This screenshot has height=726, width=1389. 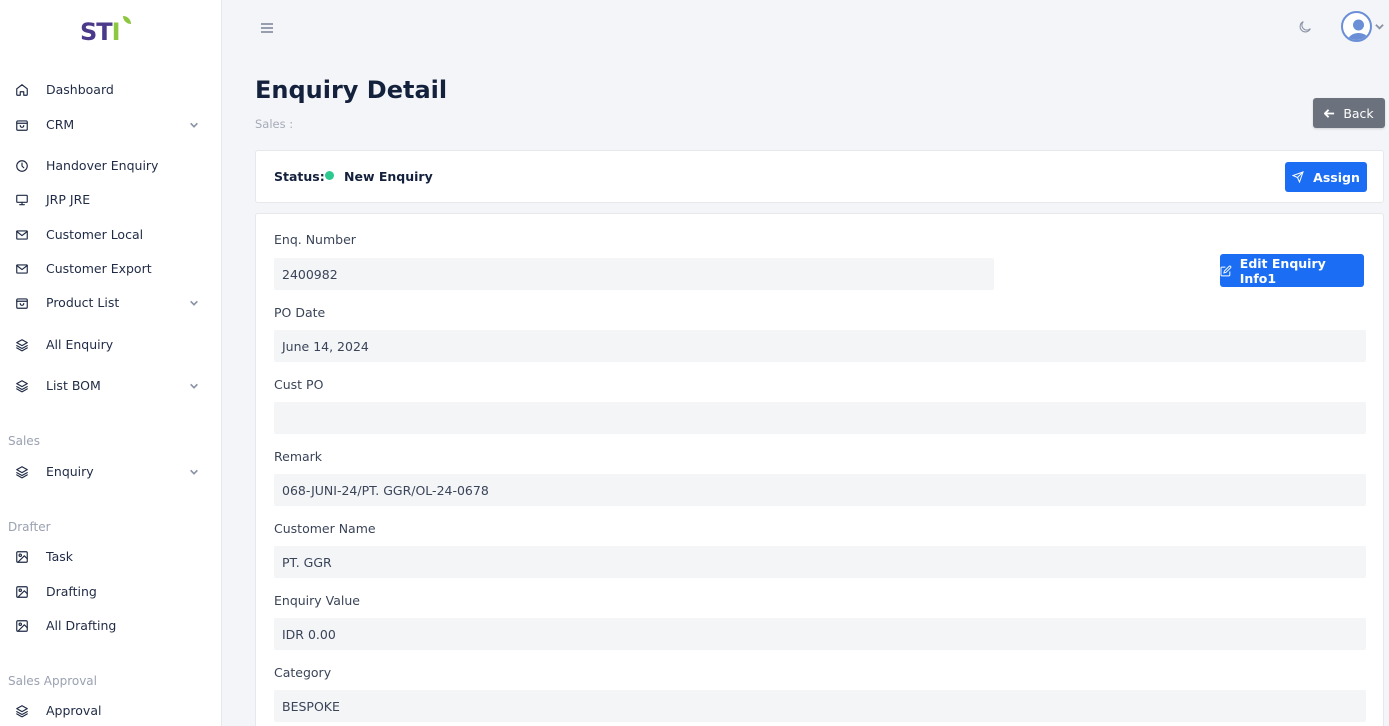 I want to click on enquiry-value-field: IDR 0.00, so click(x=820, y=634).